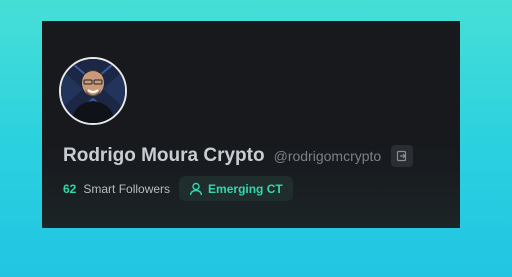  I want to click on smart-followers-label: Smart Followers, so click(127, 188).